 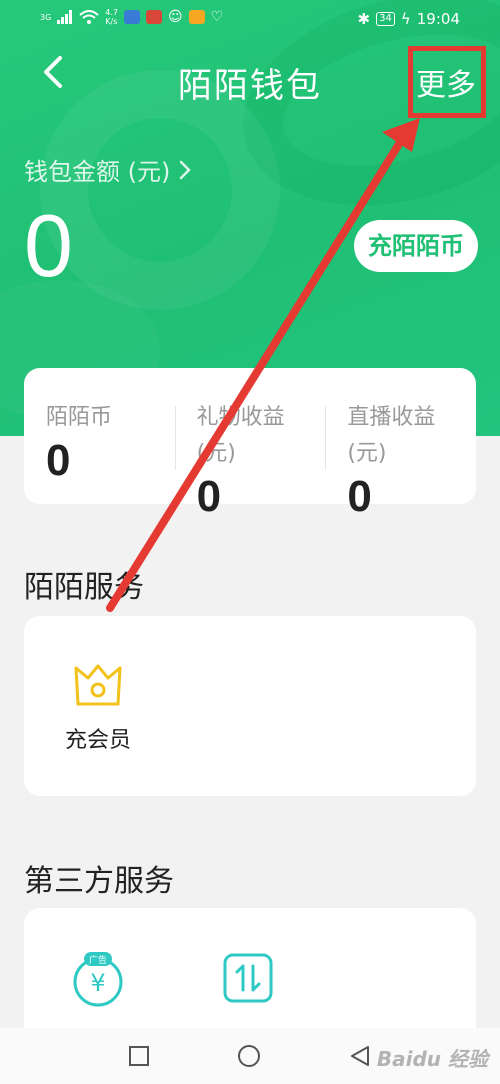 I want to click on recent-apps-icon, so click(x=139, y=1056).